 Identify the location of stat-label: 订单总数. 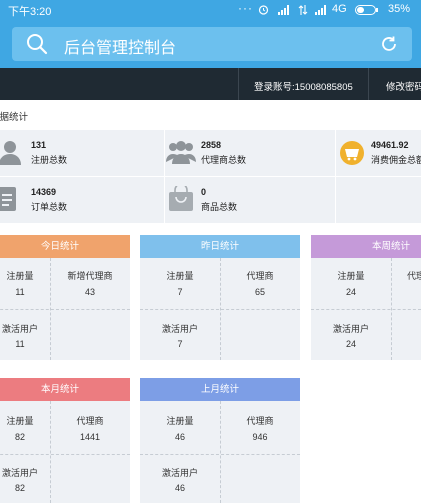
(49, 207).